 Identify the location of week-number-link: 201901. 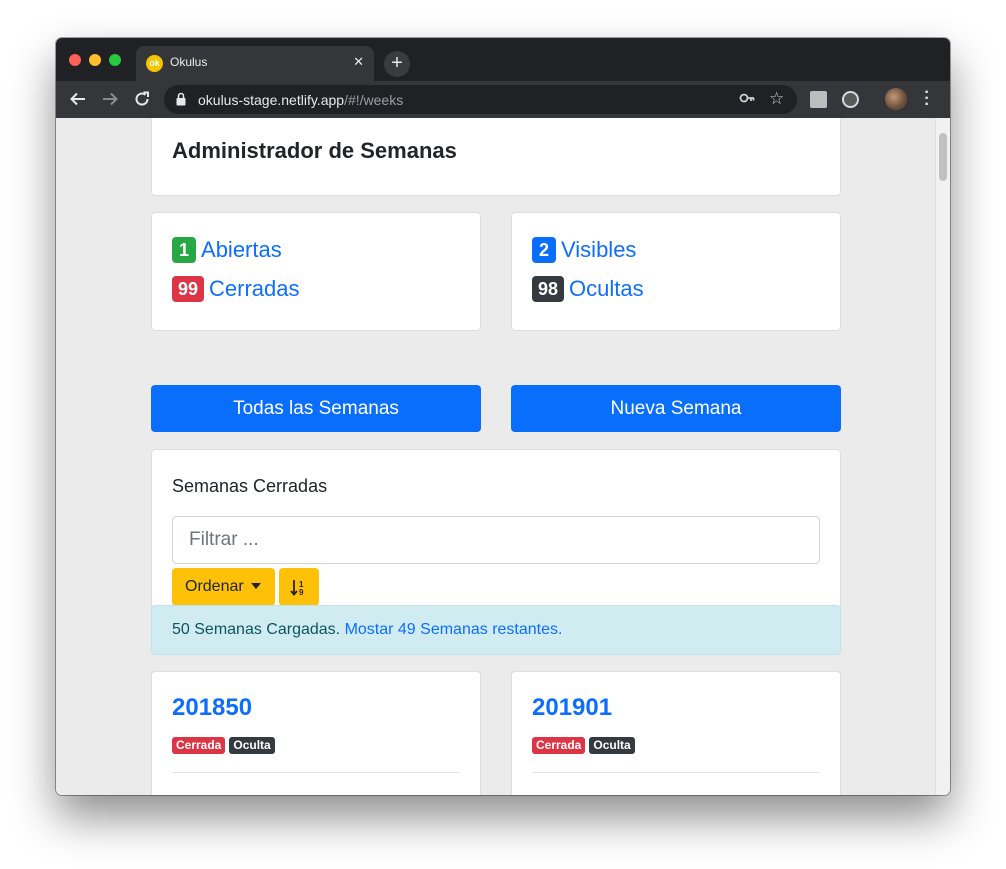
(572, 708).